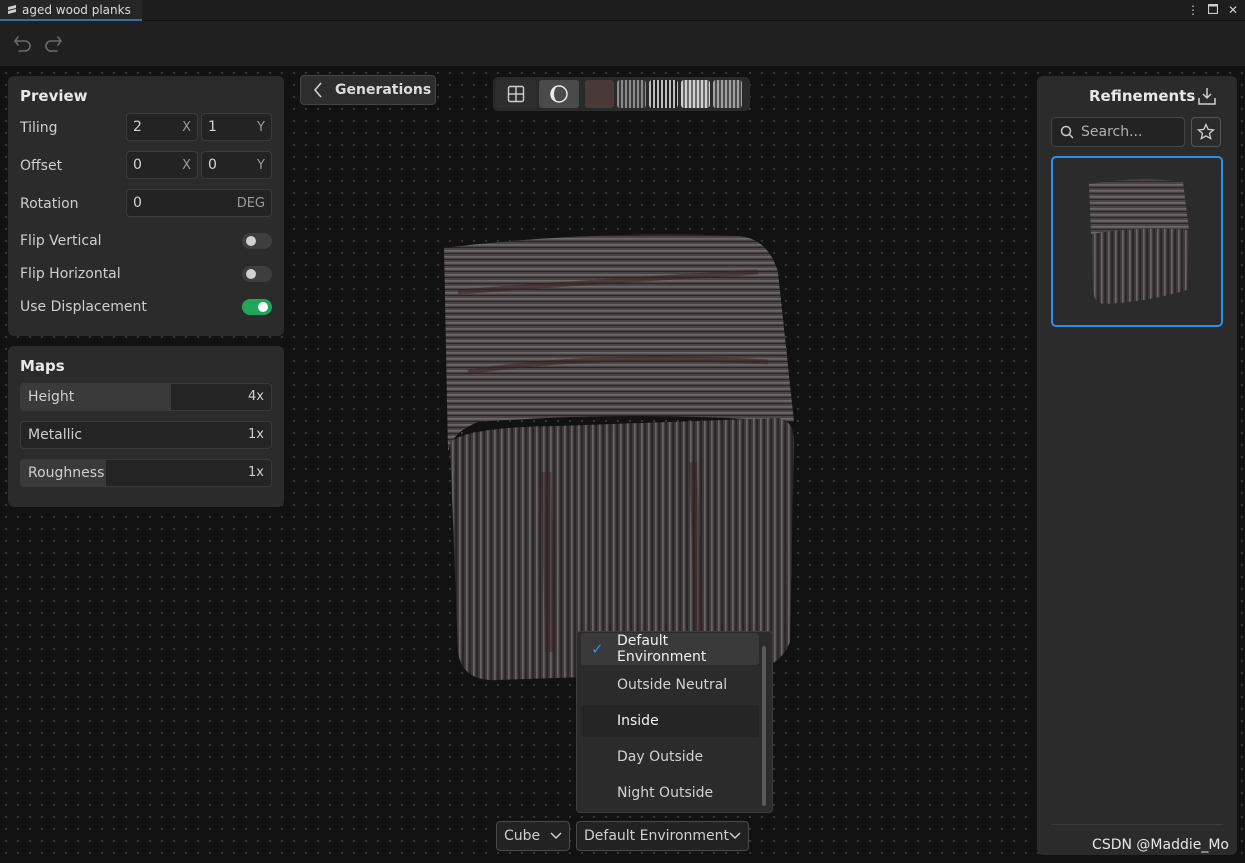 The height and width of the screenshot is (863, 1245). What do you see at coordinates (638, 721) in the screenshot?
I see `environment-option-label: Inside` at bounding box center [638, 721].